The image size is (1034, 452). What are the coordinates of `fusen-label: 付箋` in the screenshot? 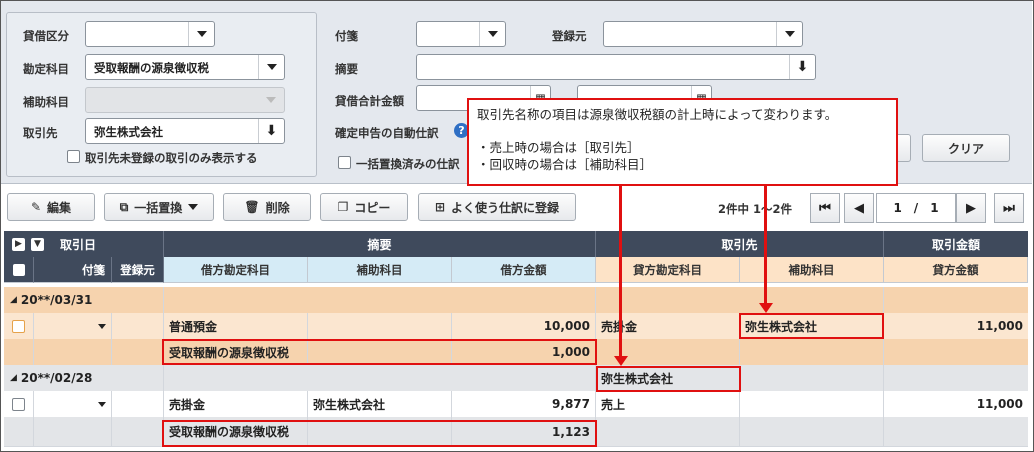 It's located at (346, 36).